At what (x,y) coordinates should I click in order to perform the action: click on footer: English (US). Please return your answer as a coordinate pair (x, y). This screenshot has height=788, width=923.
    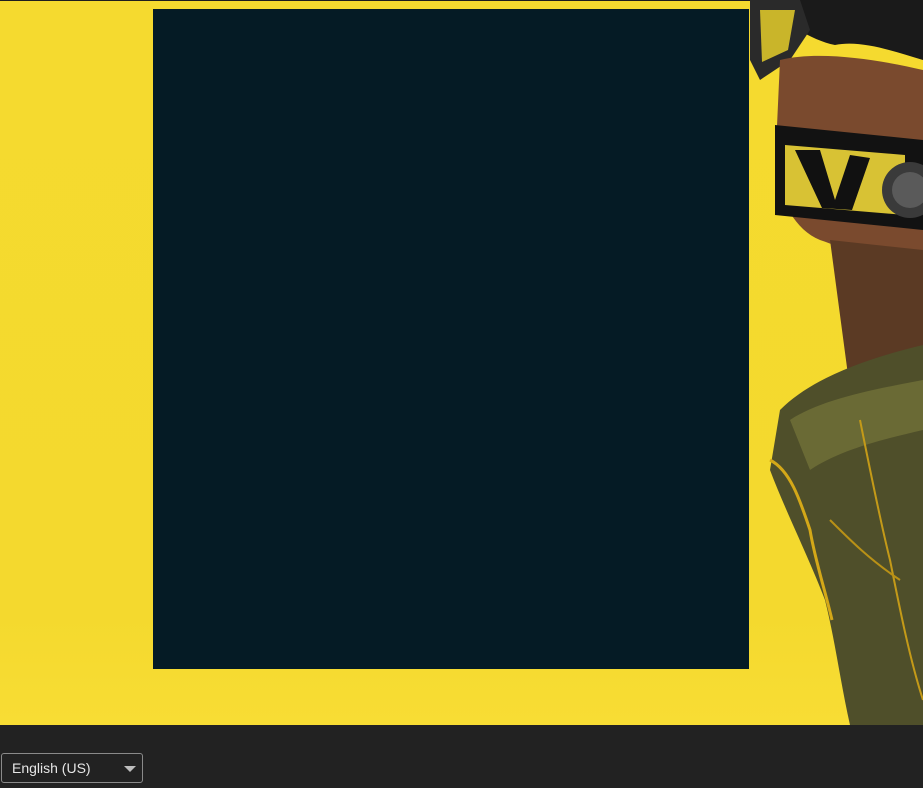
    Looking at the image, I should click on (461, 756).